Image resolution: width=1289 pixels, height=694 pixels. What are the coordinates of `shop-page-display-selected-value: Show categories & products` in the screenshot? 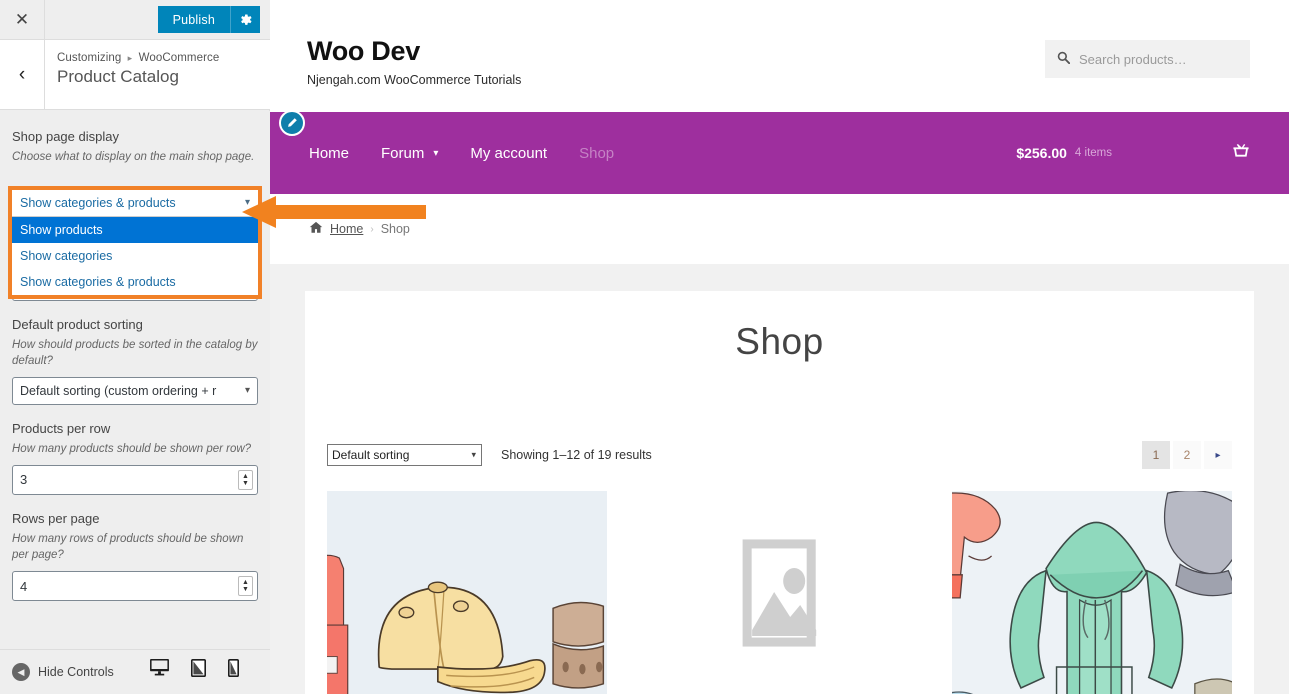 It's located at (98, 203).